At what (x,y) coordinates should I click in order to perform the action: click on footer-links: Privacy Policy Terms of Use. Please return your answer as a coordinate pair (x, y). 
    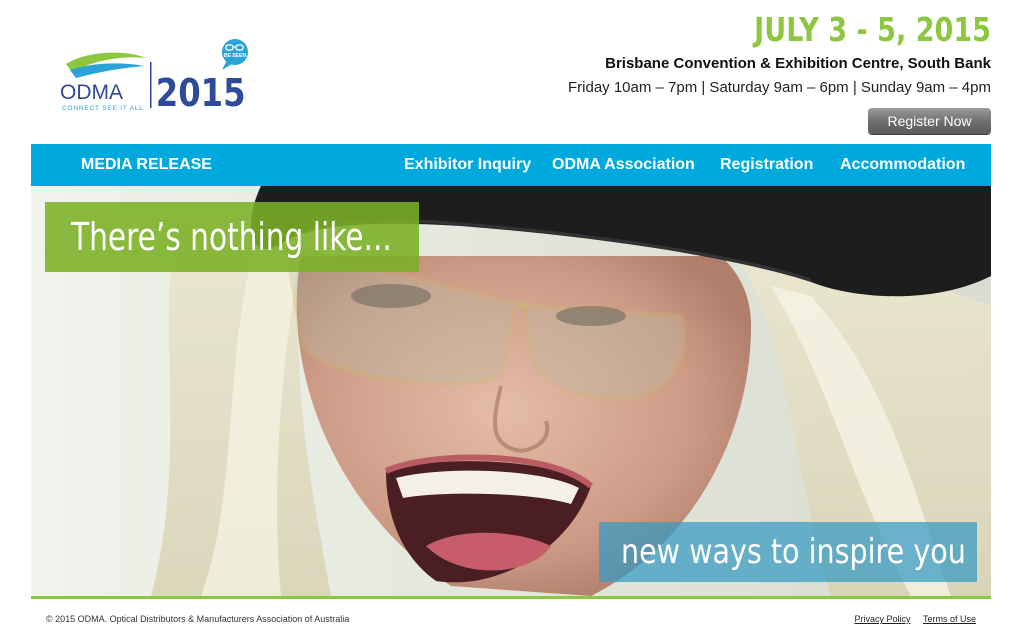
    Looking at the image, I should click on (910, 619).